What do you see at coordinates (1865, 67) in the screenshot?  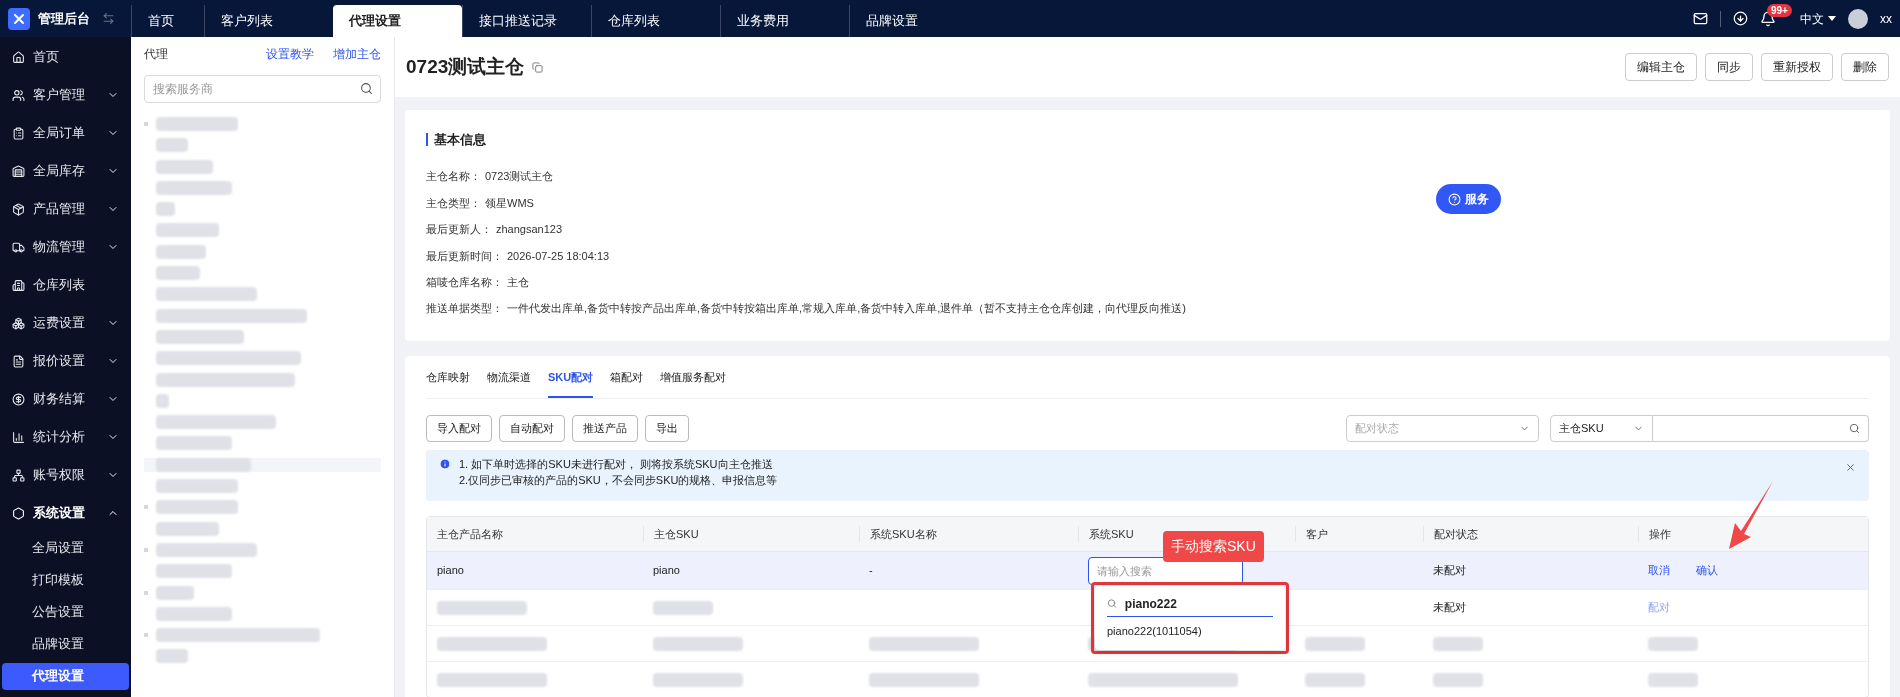 I see `header-button: 删除` at bounding box center [1865, 67].